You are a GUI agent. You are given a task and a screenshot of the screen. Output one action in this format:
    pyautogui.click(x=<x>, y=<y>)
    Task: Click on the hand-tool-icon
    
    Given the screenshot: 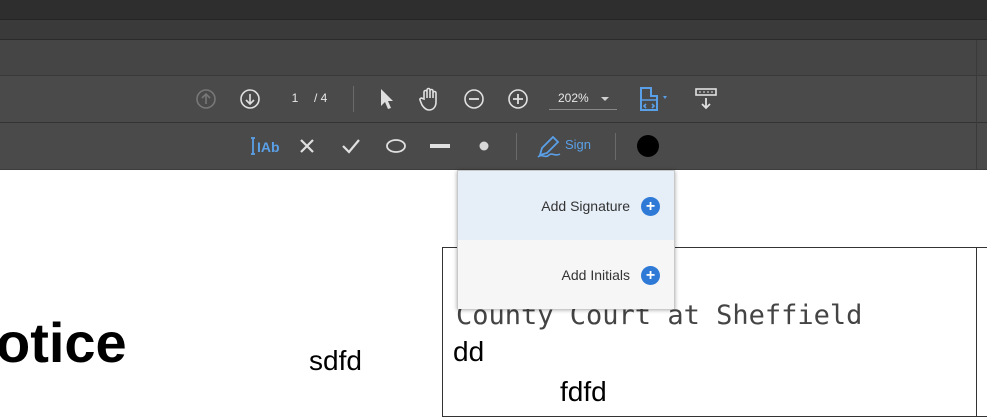 What is the action you would take?
    pyautogui.click(x=430, y=99)
    